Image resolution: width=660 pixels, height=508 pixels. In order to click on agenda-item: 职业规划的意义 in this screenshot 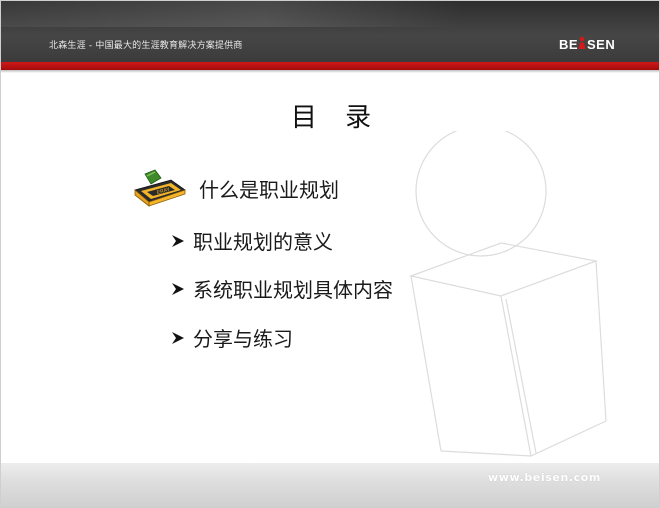, I will do `click(251, 240)`.